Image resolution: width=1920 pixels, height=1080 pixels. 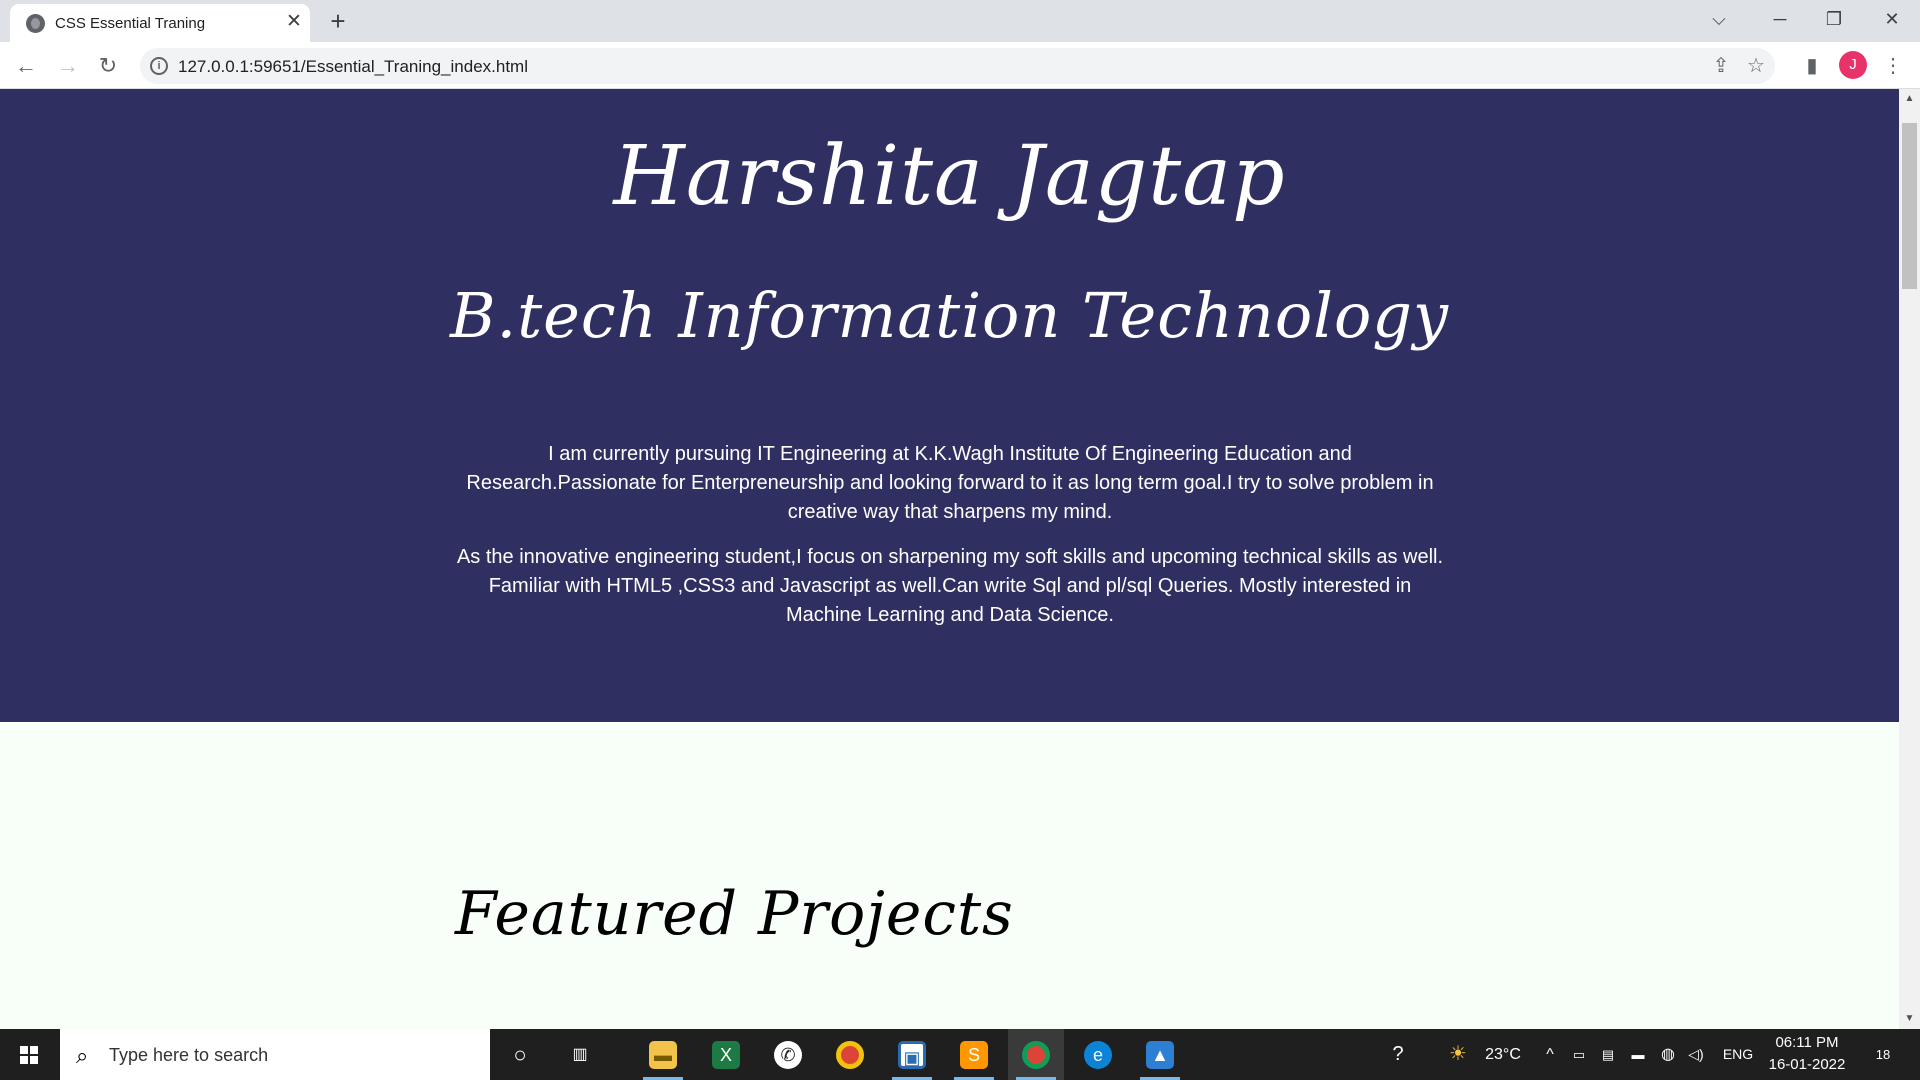 What do you see at coordinates (189, 1055) in the screenshot?
I see `search-placeholder: Type here to search` at bounding box center [189, 1055].